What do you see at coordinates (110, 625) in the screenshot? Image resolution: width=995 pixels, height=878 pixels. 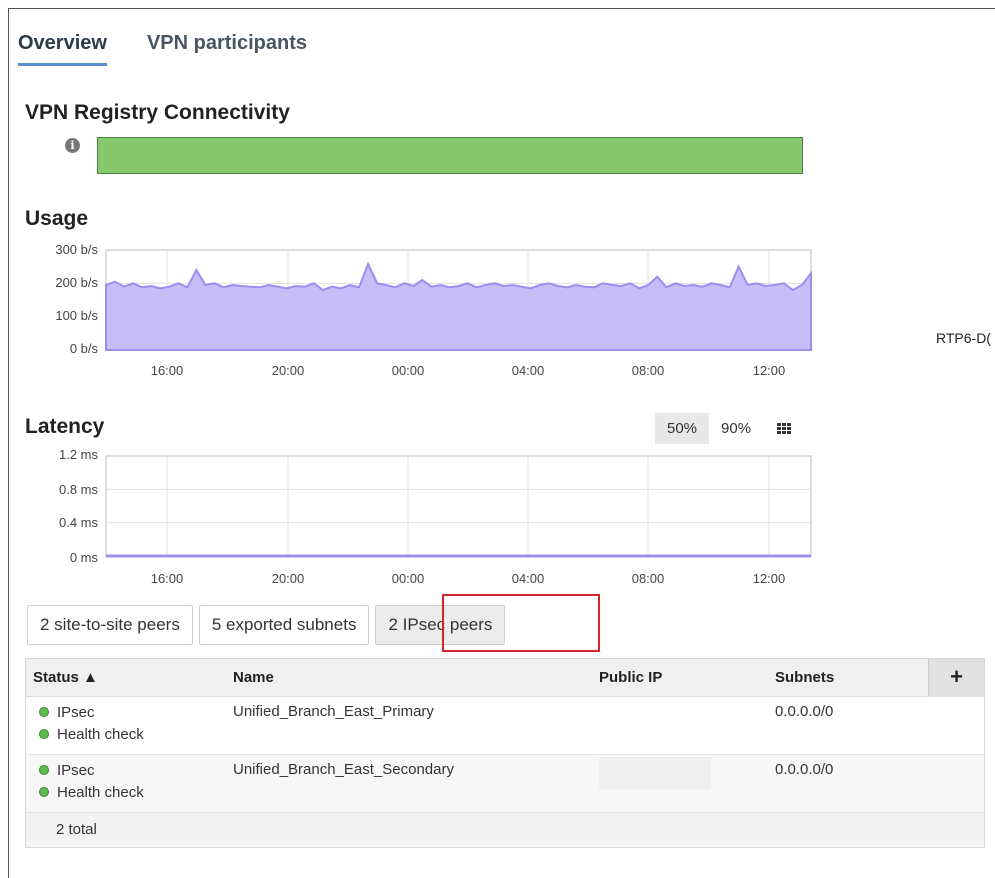 I see `site-to-site-peers-button: 2 site-to-site peers` at bounding box center [110, 625].